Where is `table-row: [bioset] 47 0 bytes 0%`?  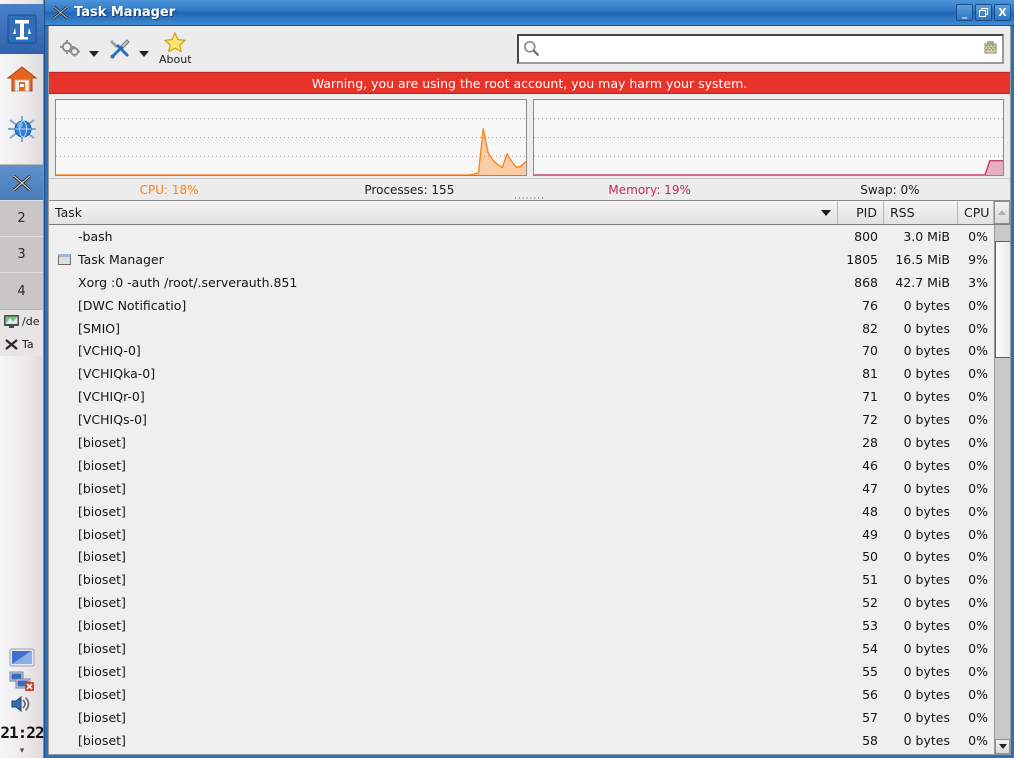 table-row: [bioset] 47 0 bytes 0% is located at coordinates (521, 488).